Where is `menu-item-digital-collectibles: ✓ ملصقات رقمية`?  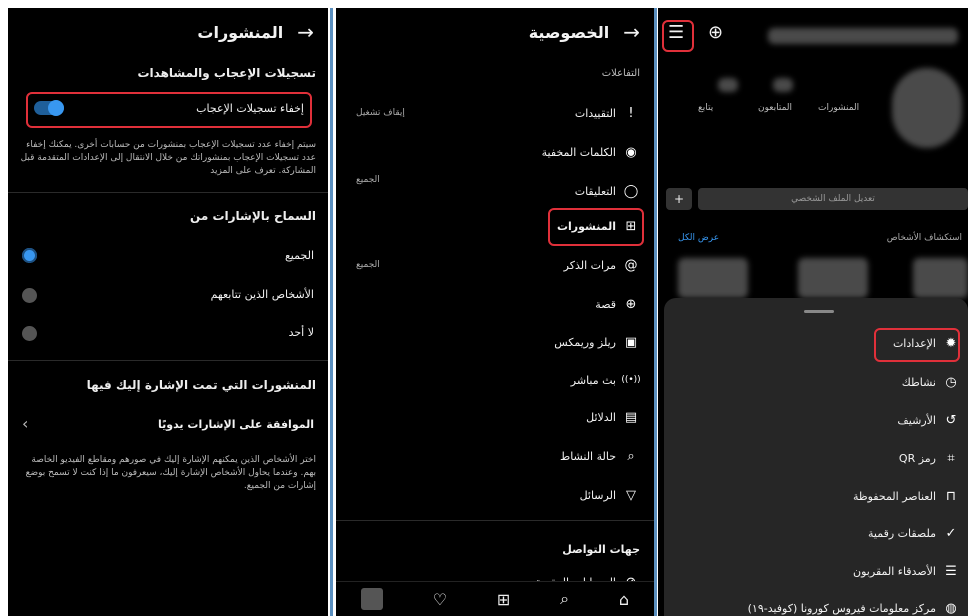
menu-item-digital-collectibles: ✓ ملصقات رقمية is located at coordinates (819, 533).